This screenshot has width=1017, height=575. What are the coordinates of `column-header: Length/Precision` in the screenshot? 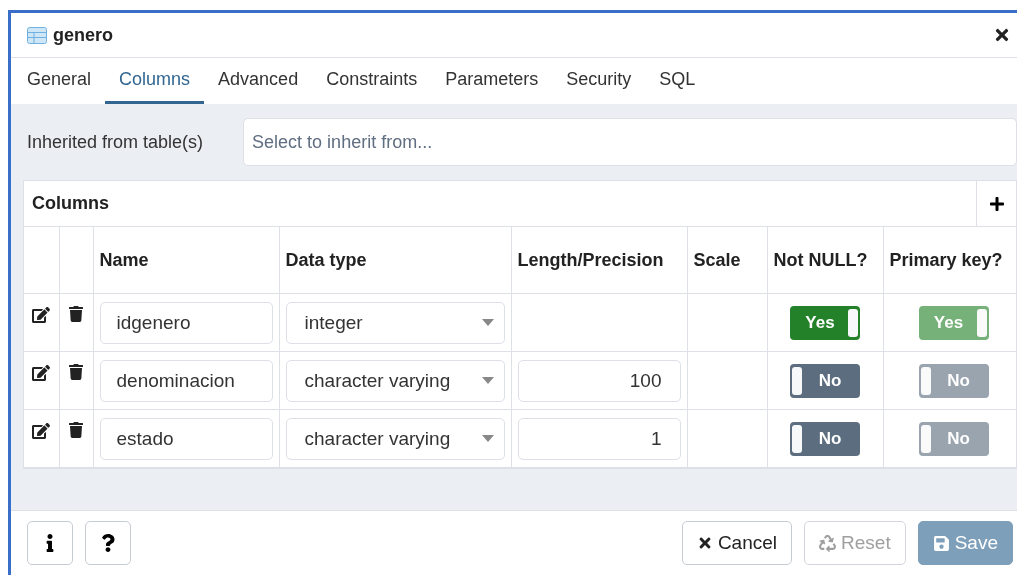 It's located at (599, 260).